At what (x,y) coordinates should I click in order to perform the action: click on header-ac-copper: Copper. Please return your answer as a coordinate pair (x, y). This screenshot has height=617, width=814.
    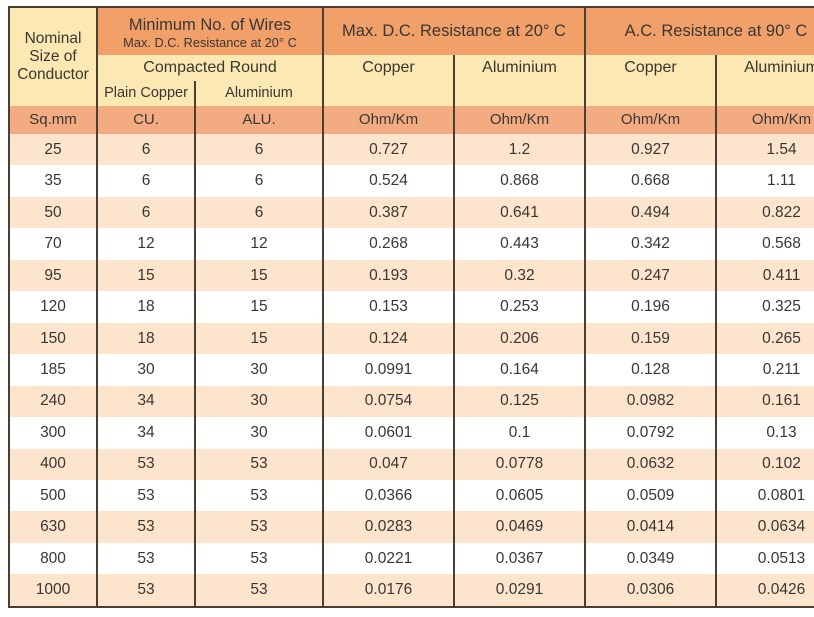
    Looking at the image, I should click on (651, 67).